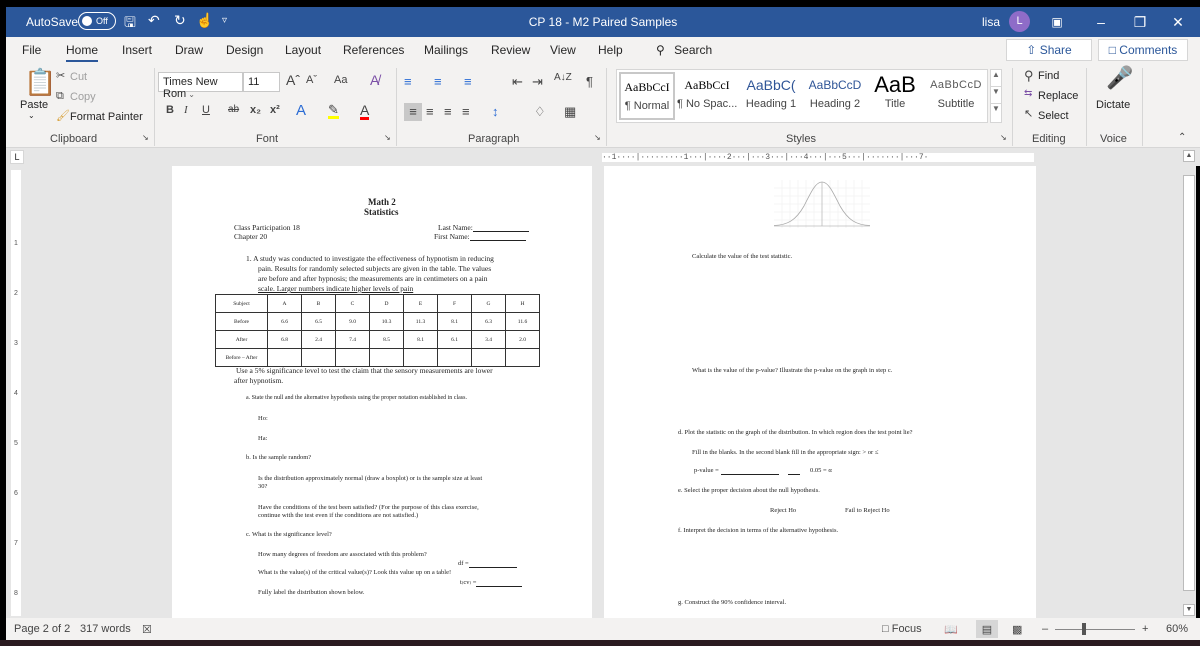  I want to click on tab-draw: Draw, so click(189, 50).